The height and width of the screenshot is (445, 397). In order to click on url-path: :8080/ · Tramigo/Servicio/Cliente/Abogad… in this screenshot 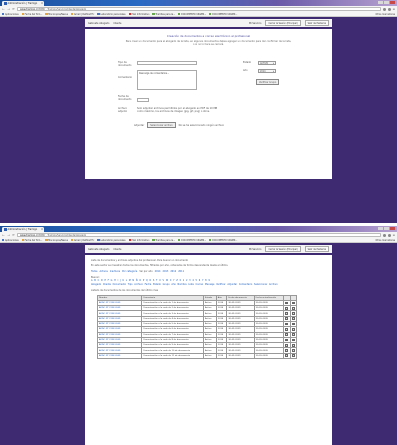, I will do `click(62, 9)`.